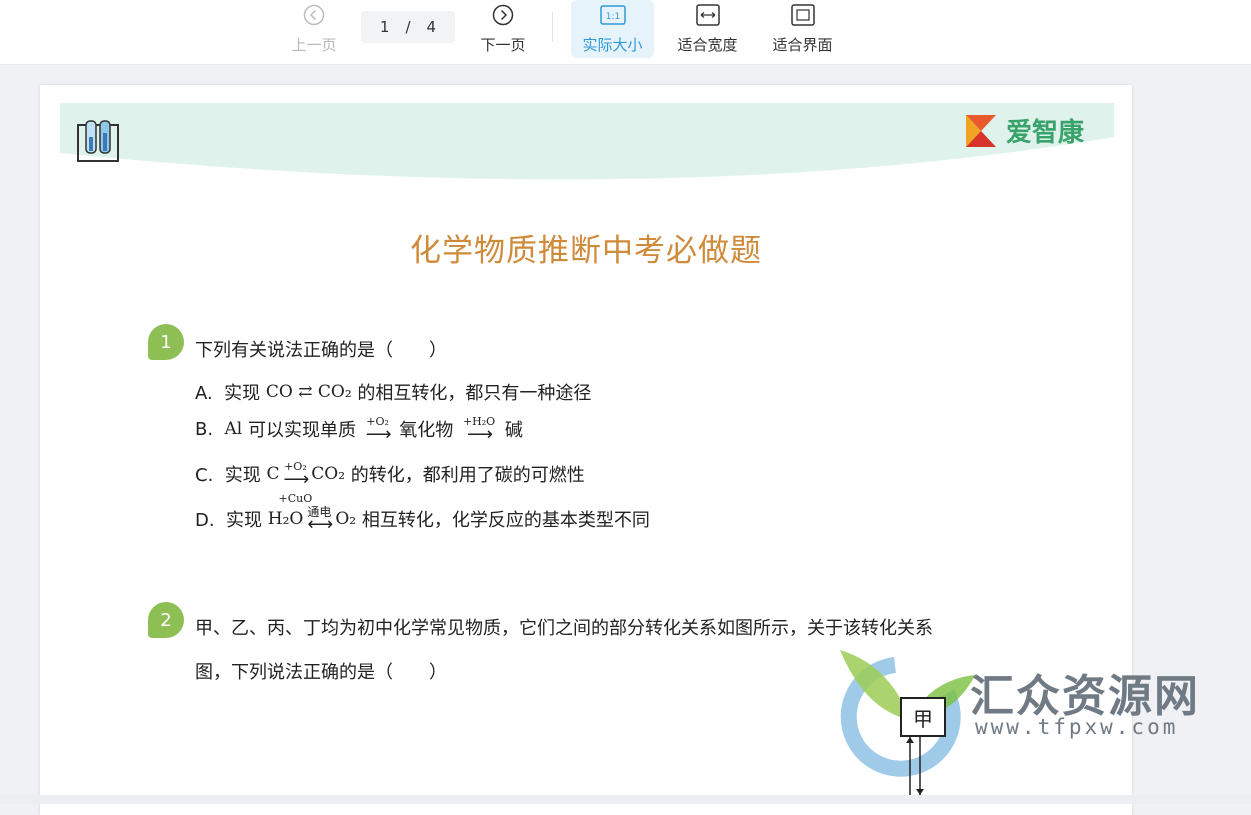 This screenshot has height=815, width=1251. What do you see at coordinates (231, 520) in the screenshot?
I see `option-text: D. 实现` at bounding box center [231, 520].